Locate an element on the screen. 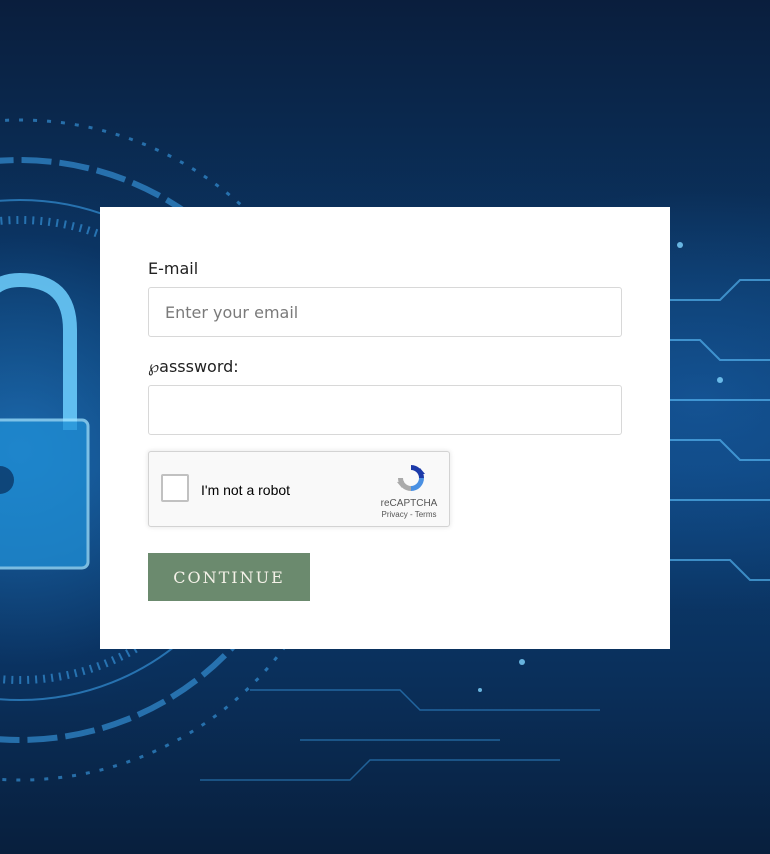  recaptcha-privacy-link: Privacy is located at coordinates (395, 514).